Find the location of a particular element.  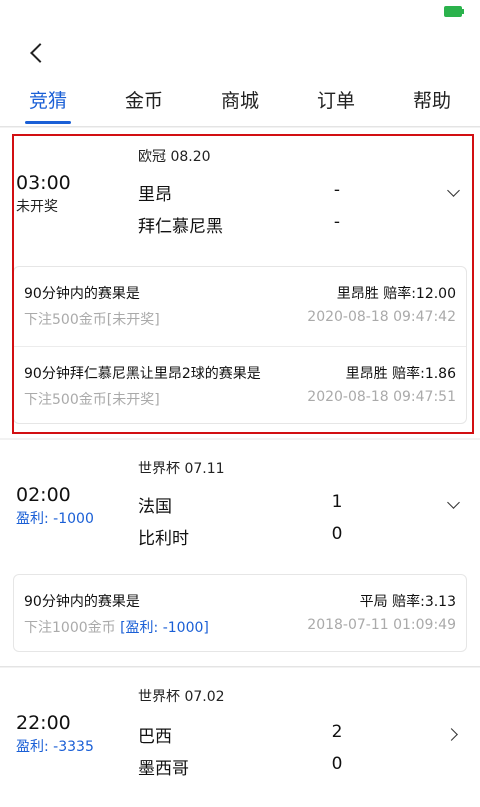

bet-stake: 下注1000金币 [盈利: -1000] is located at coordinates (116, 628).